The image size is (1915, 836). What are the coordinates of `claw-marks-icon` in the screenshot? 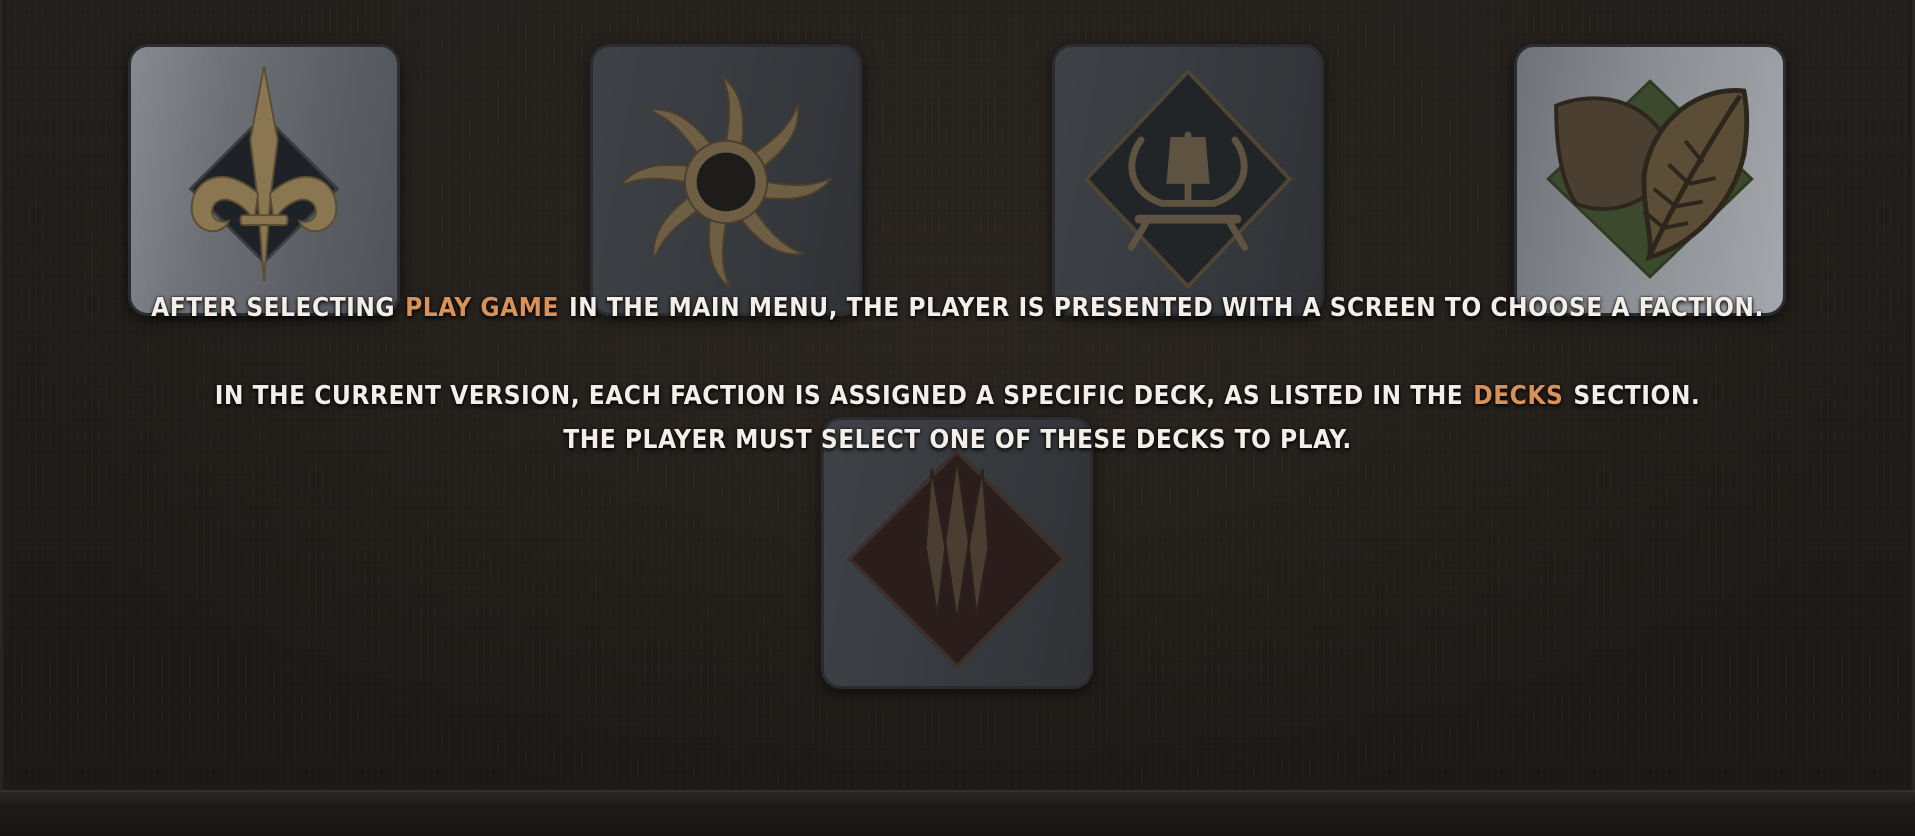 It's located at (957, 559).